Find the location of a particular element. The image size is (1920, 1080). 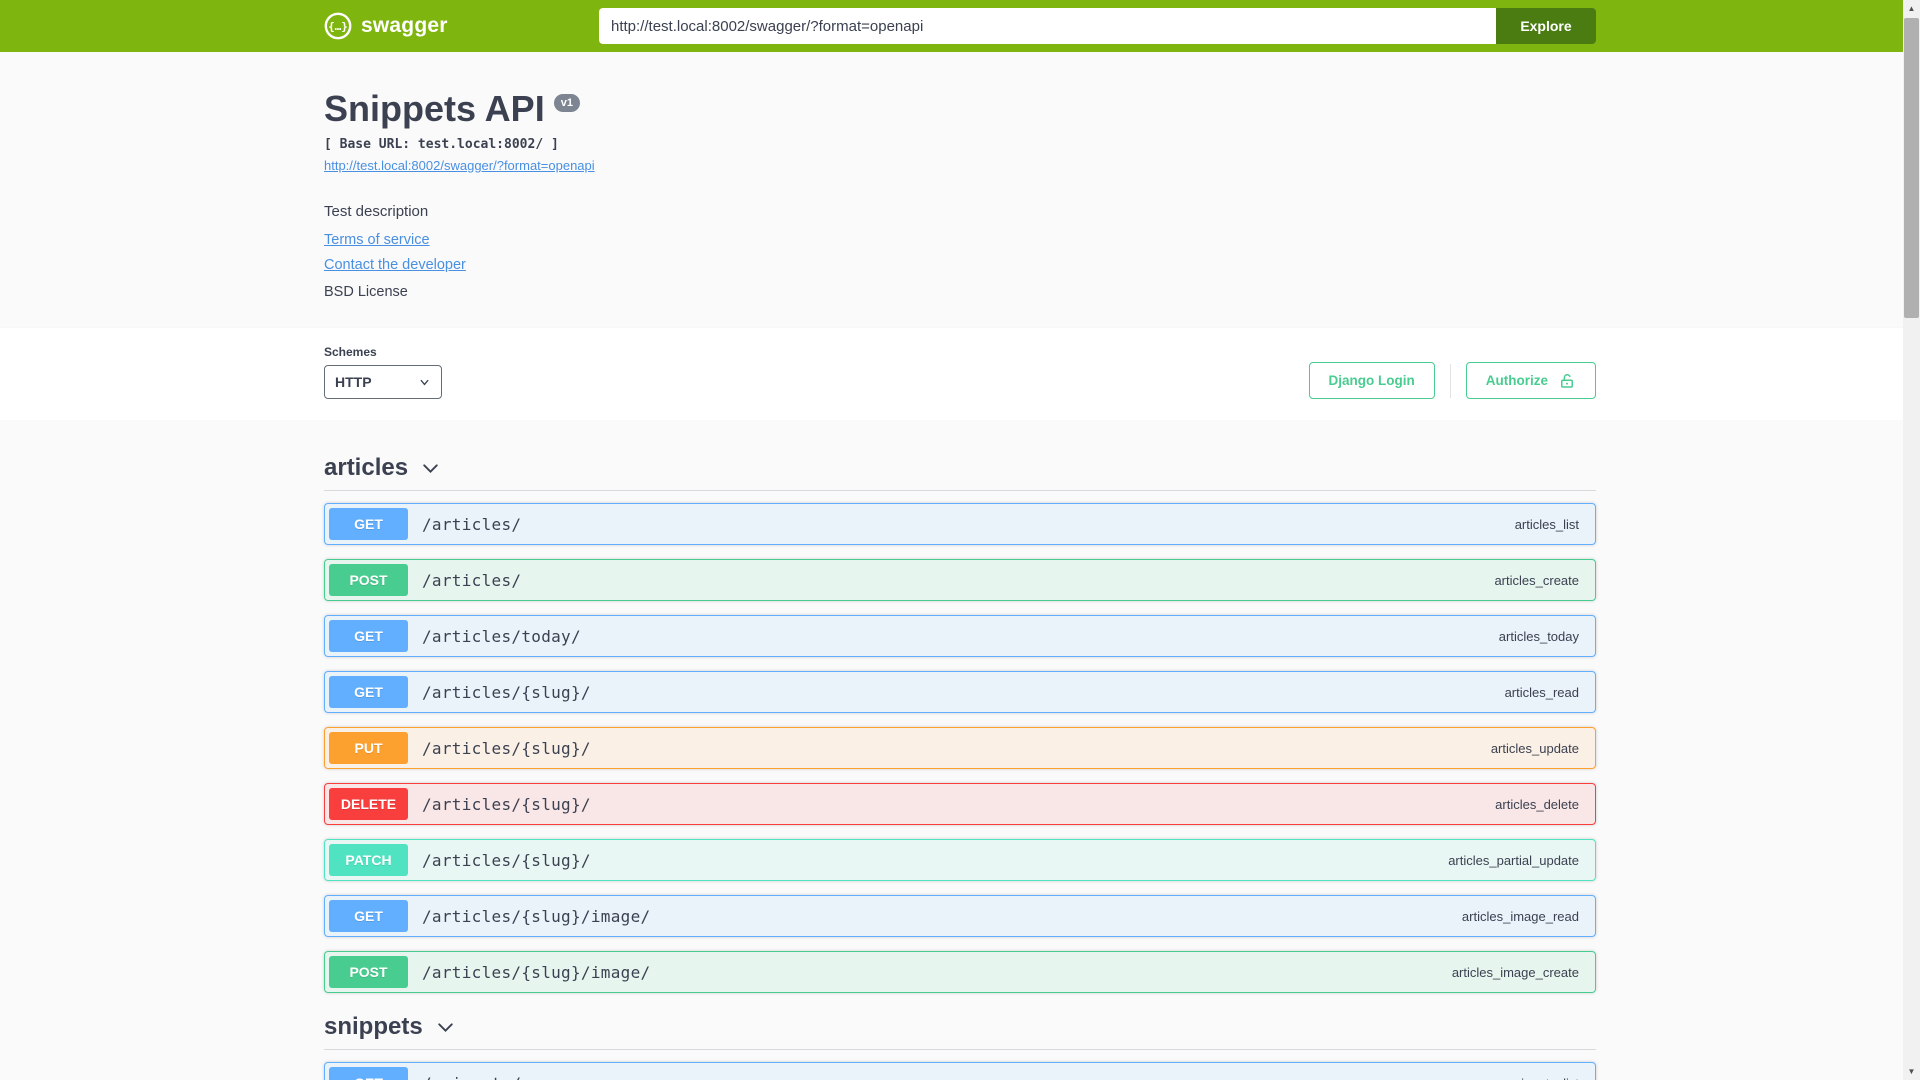

operation-row: PUT /articles/{slug}/ articles_update is located at coordinates (960, 748).